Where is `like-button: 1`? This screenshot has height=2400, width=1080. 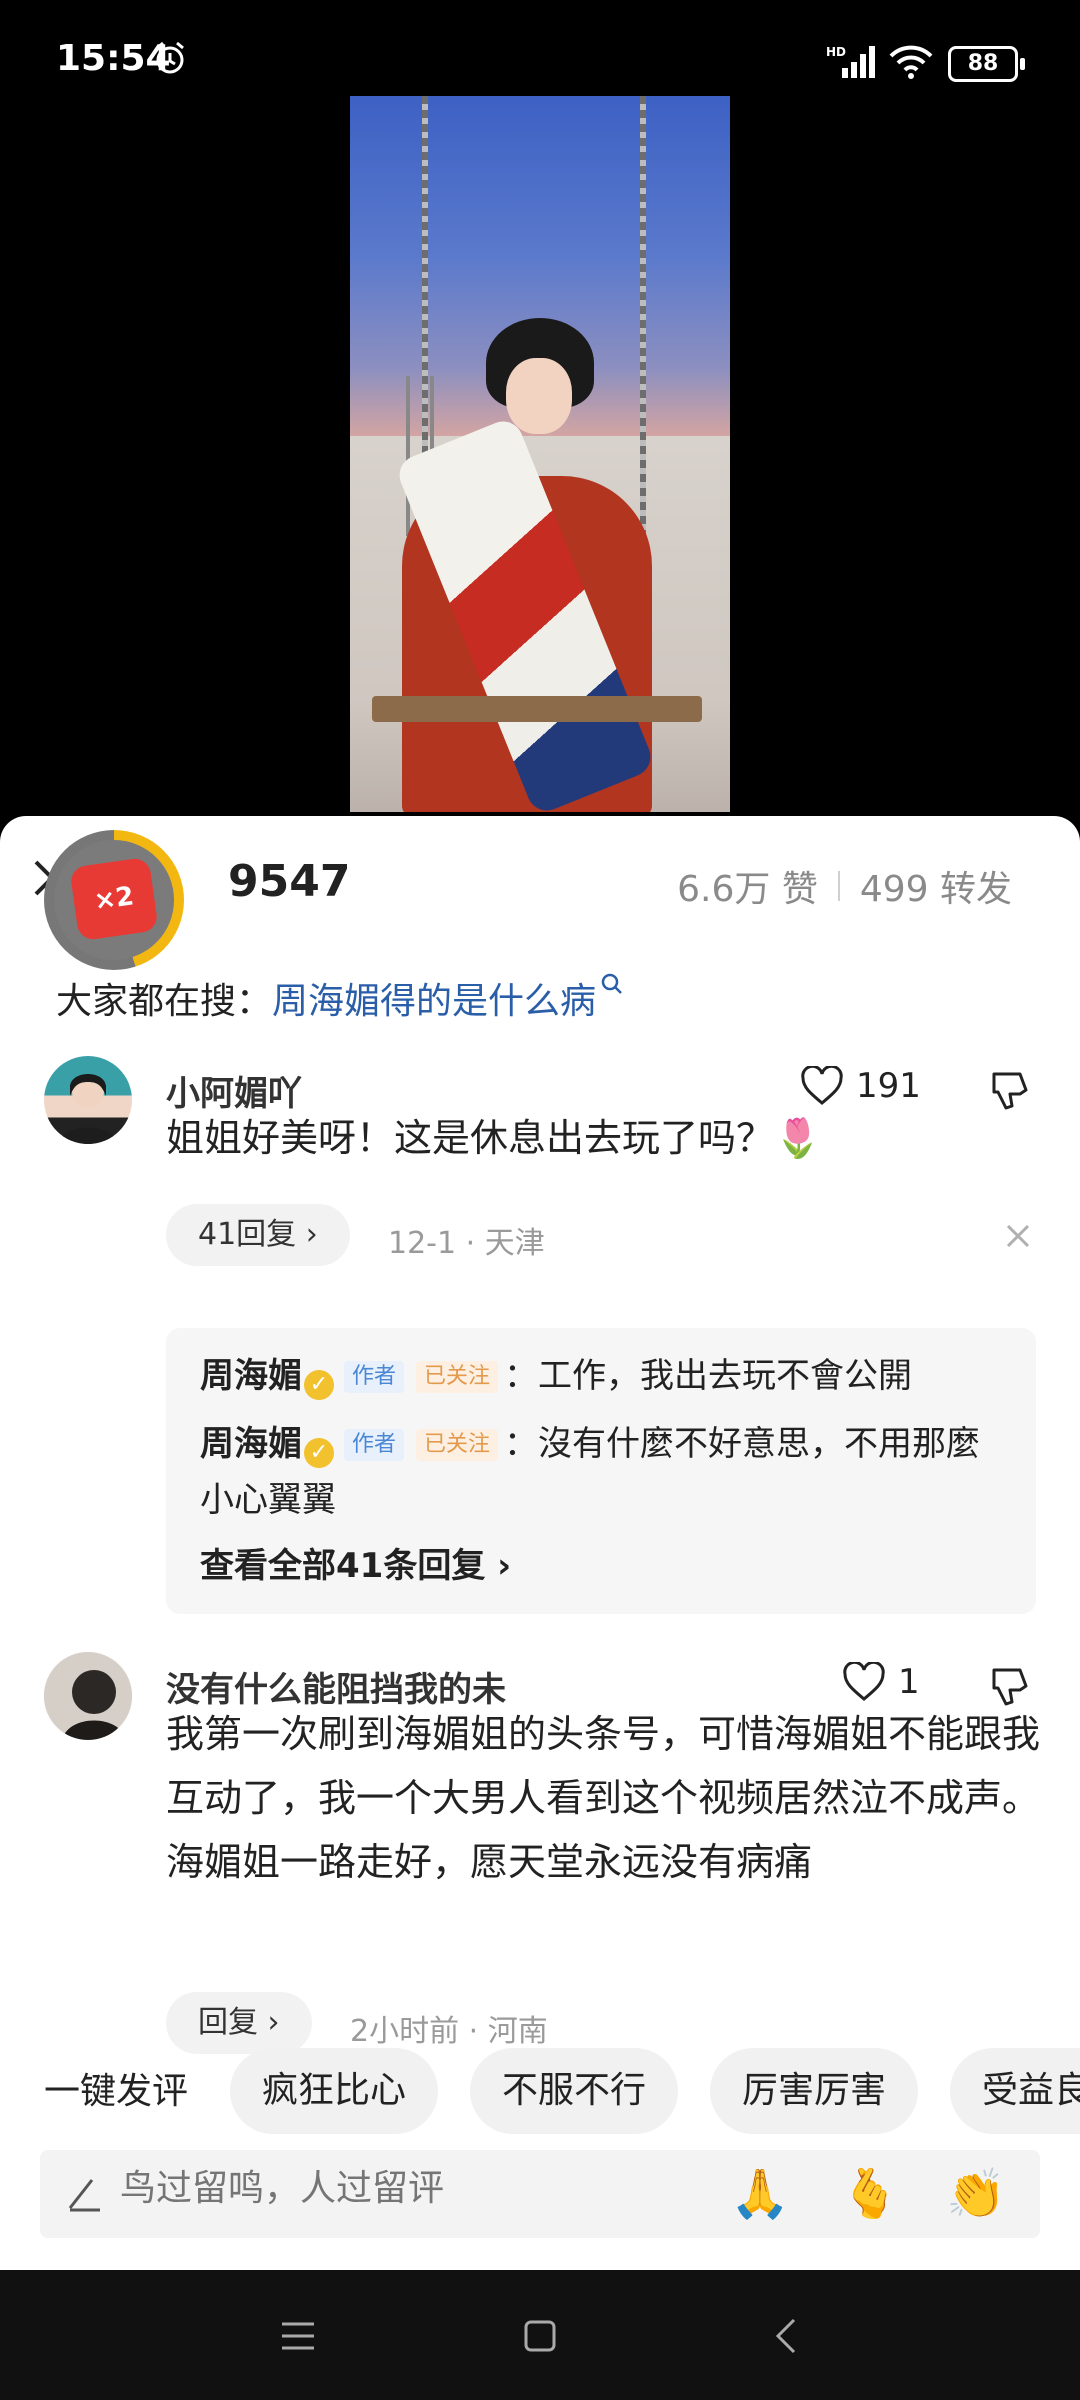 like-button: 1 is located at coordinates (881, 1682).